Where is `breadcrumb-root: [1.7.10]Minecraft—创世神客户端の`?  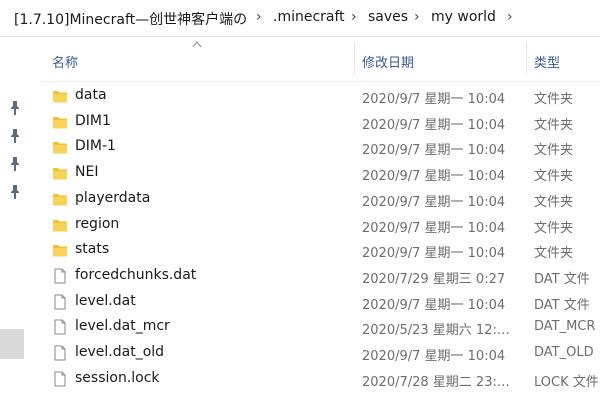
breadcrumb-root: [1.7.10]Minecraft—创世神客户端の is located at coordinates (130, 19).